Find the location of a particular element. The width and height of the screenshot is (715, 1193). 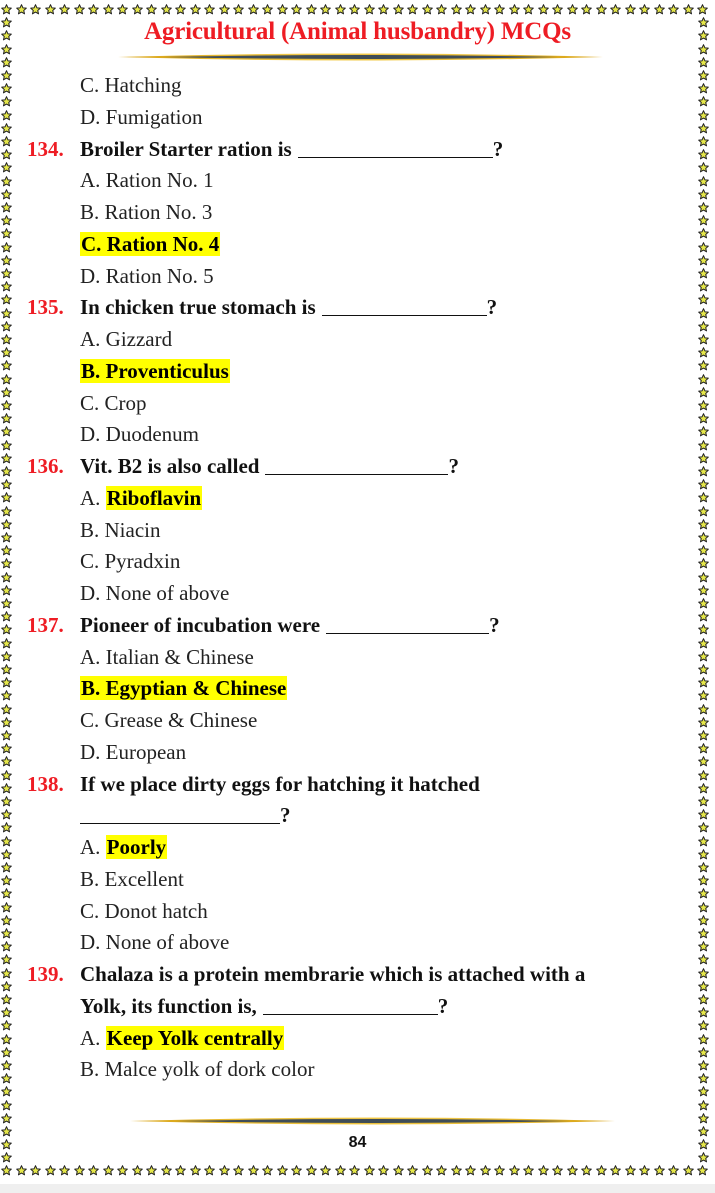

option-row-correct: A. Keep Yolk centrally is located at coordinates (357, 1038).